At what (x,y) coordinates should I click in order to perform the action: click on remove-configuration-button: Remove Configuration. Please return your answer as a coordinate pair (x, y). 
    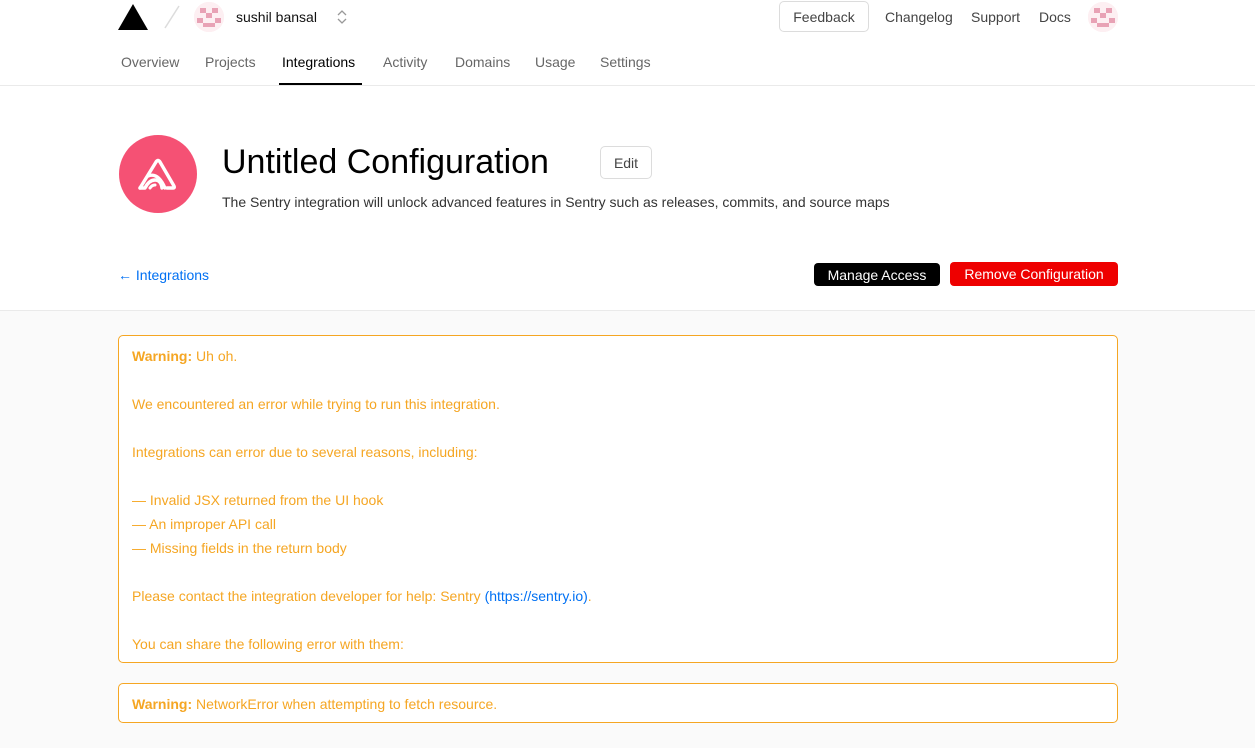
    Looking at the image, I should click on (1034, 274).